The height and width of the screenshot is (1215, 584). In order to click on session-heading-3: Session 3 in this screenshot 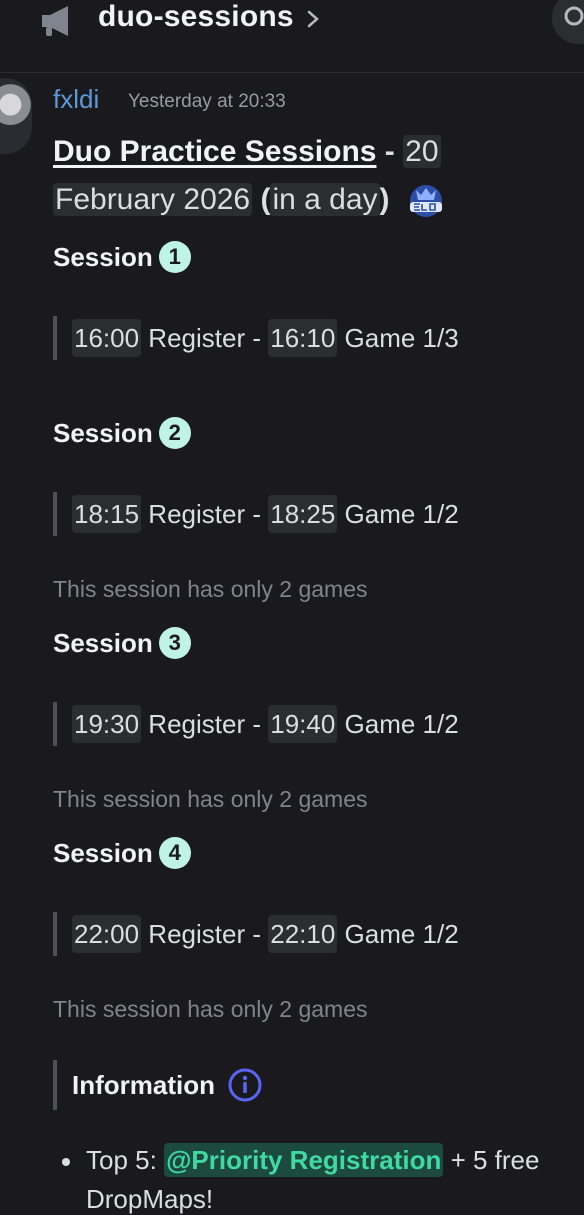, I will do `click(122, 644)`.